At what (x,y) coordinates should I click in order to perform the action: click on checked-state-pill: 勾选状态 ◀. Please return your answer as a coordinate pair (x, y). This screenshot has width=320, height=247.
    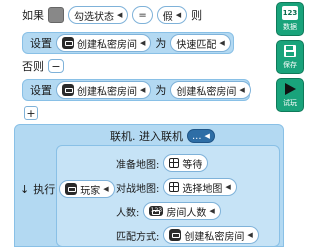
    Looking at the image, I should click on (98, 15).